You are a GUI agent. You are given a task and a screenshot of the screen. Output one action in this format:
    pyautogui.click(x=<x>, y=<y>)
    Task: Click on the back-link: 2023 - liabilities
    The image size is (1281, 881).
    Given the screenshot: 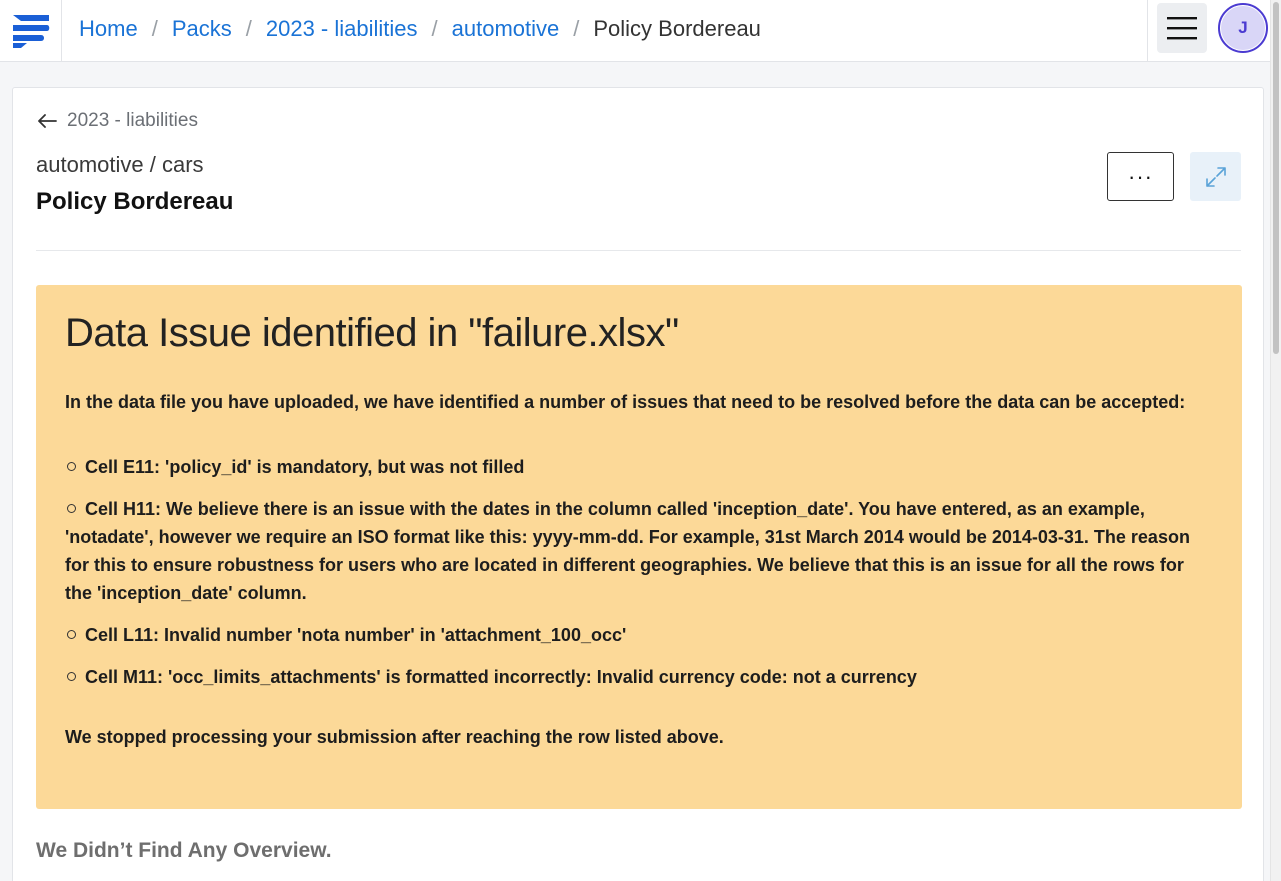 What is the action you would take?
    pyautogui.click(x=117, y=121)
    